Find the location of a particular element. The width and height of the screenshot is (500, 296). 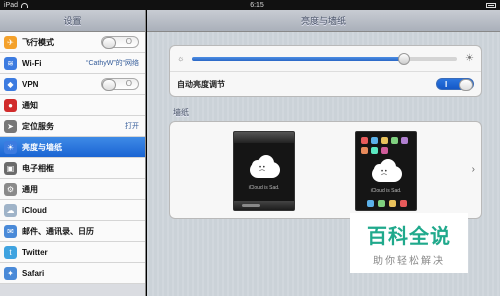

mail-icon: ✉ is located at coordinates (10, 231).